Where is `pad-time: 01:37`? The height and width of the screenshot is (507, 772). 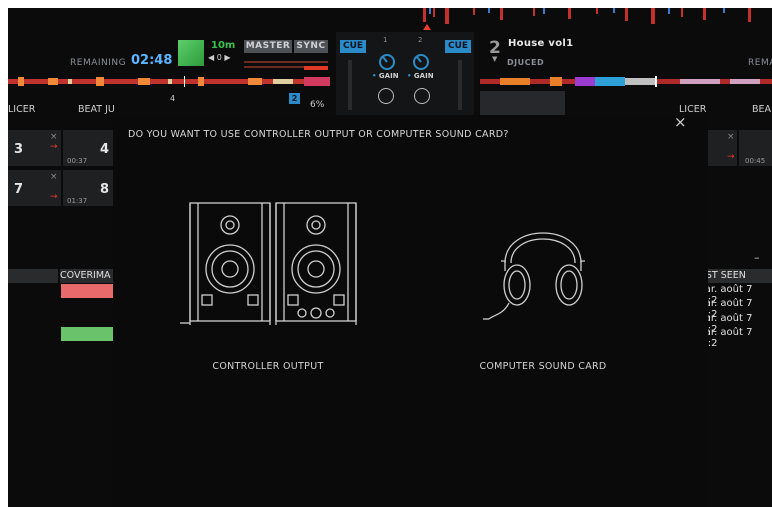 pad-time: 01:37 is located at coordinates (77, 201).